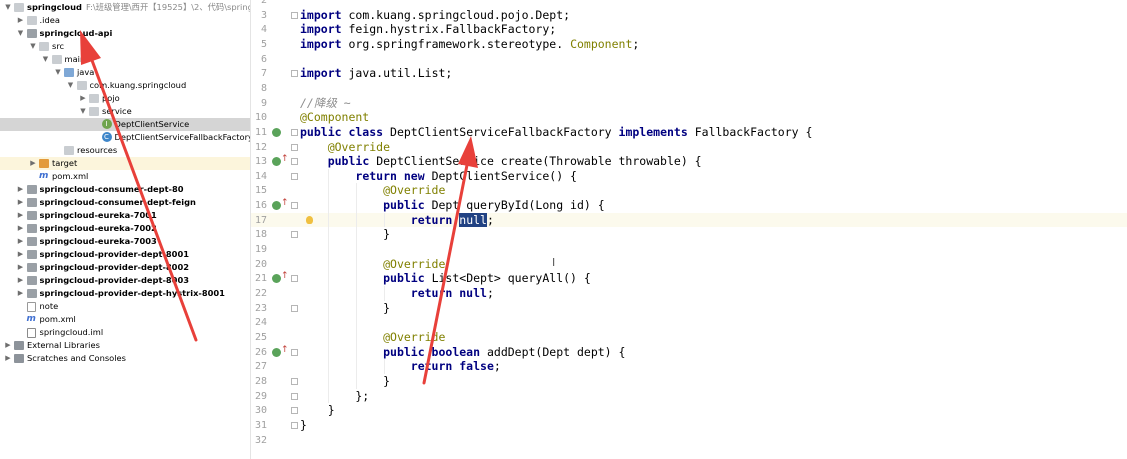 This screenshot has height=459, width=1127. I want to click on tree-item: ▶ springcloud-eureka-7001, so click(125, 215).